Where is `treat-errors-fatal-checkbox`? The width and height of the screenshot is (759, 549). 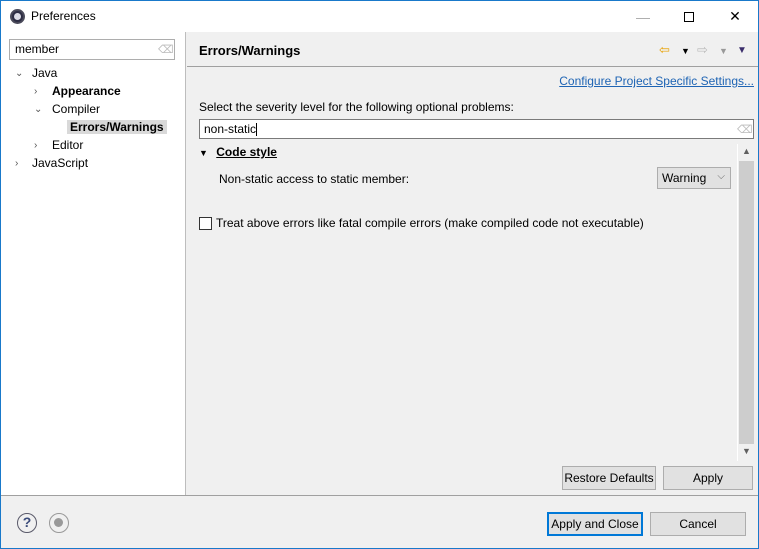
treat-errors-fatal-checkbox is located at coordinates (205, 223).